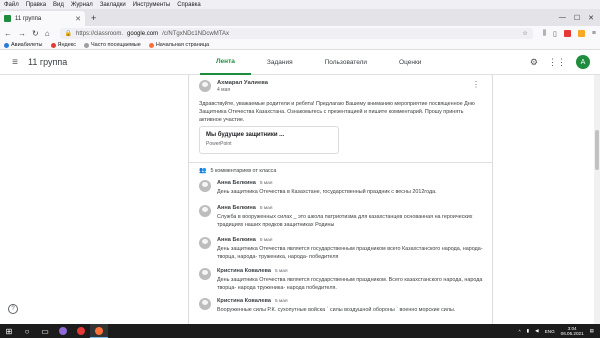  Describe the element at coordinates (68, 34) in the screenshot. I see `lock-icon: 🔒` at that location.